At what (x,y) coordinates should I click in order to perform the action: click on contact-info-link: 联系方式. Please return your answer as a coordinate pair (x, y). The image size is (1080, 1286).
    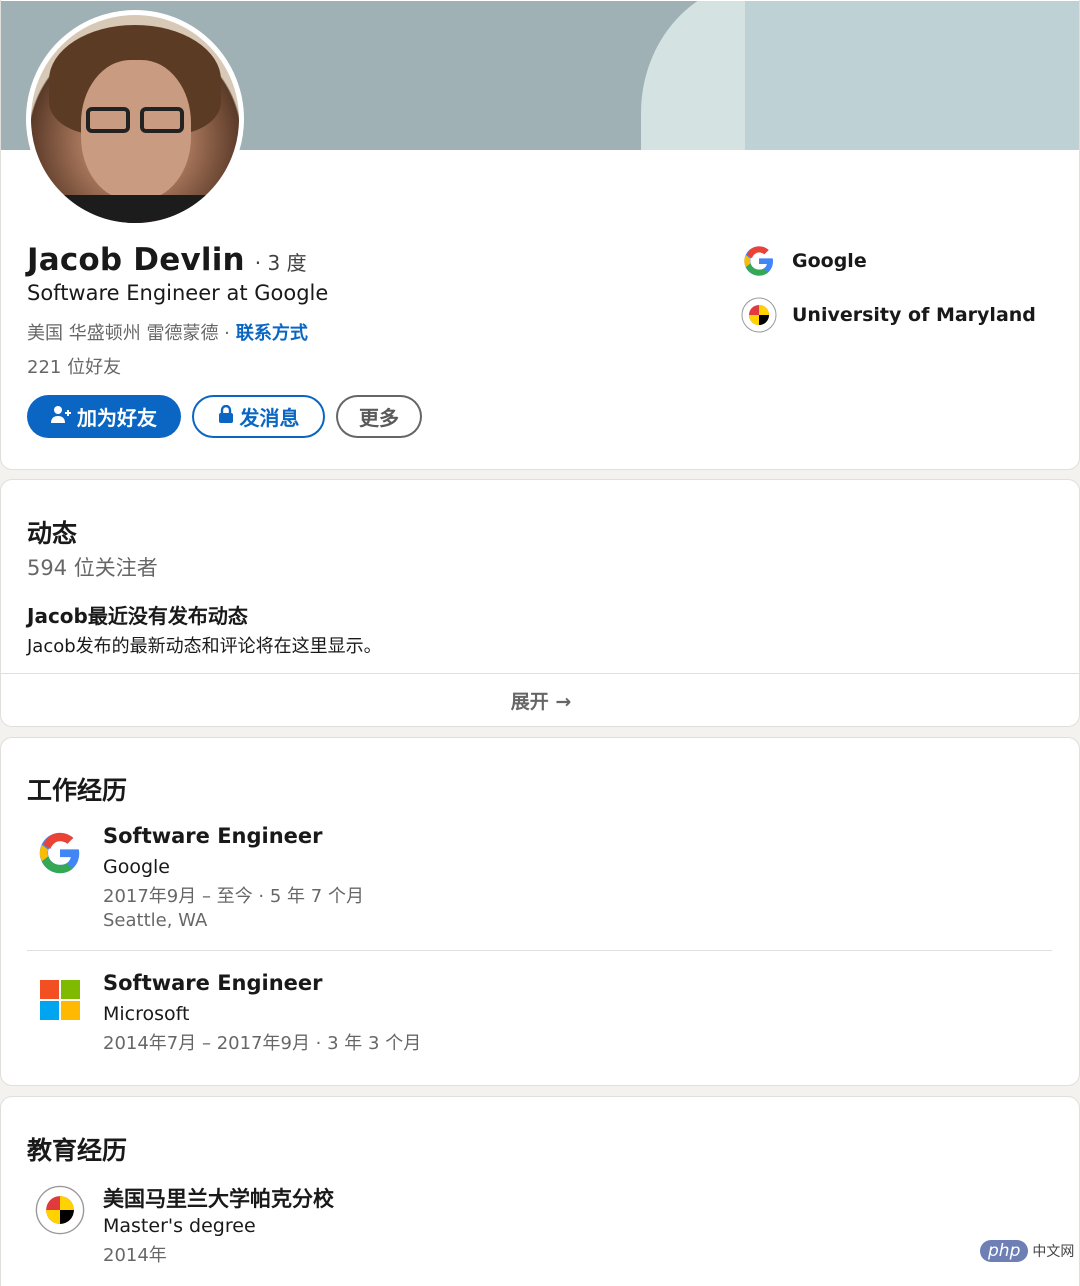
    Looking at the image, I should click on (272, 332).